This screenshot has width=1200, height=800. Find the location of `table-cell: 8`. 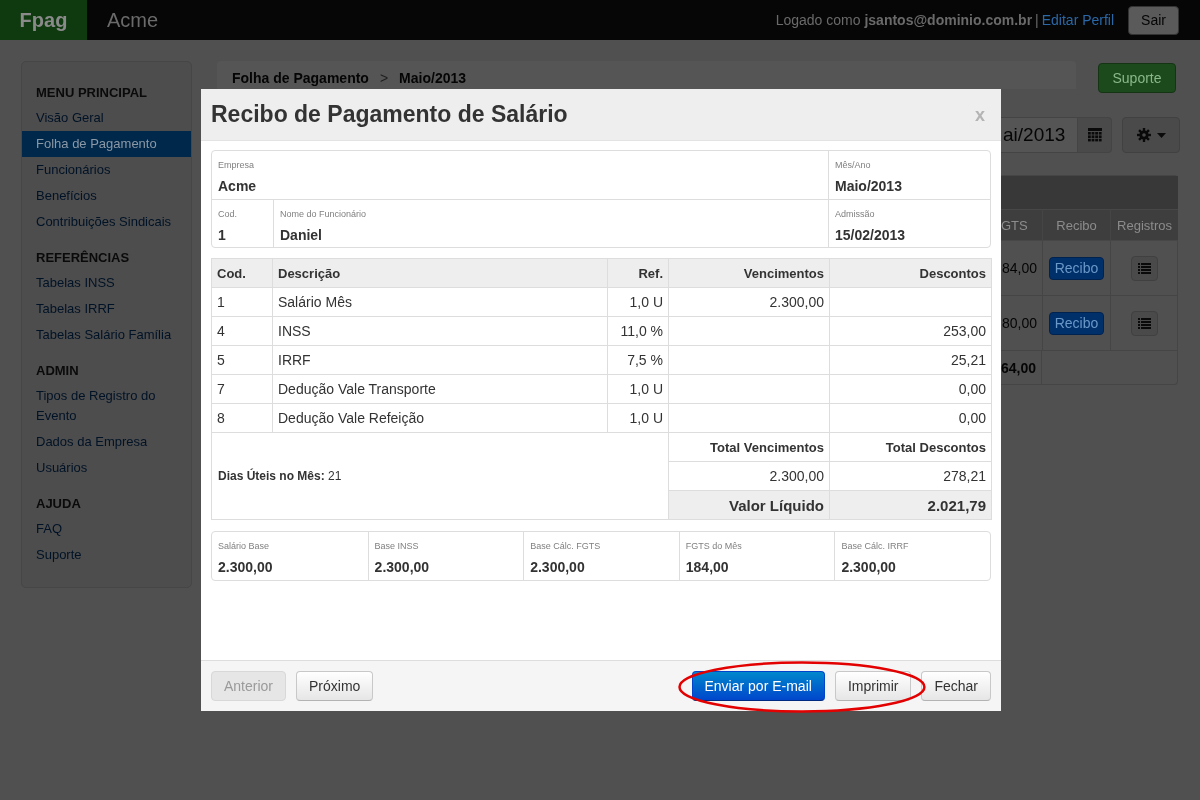

table-cell: 8 is located at coordinates (242, 418).